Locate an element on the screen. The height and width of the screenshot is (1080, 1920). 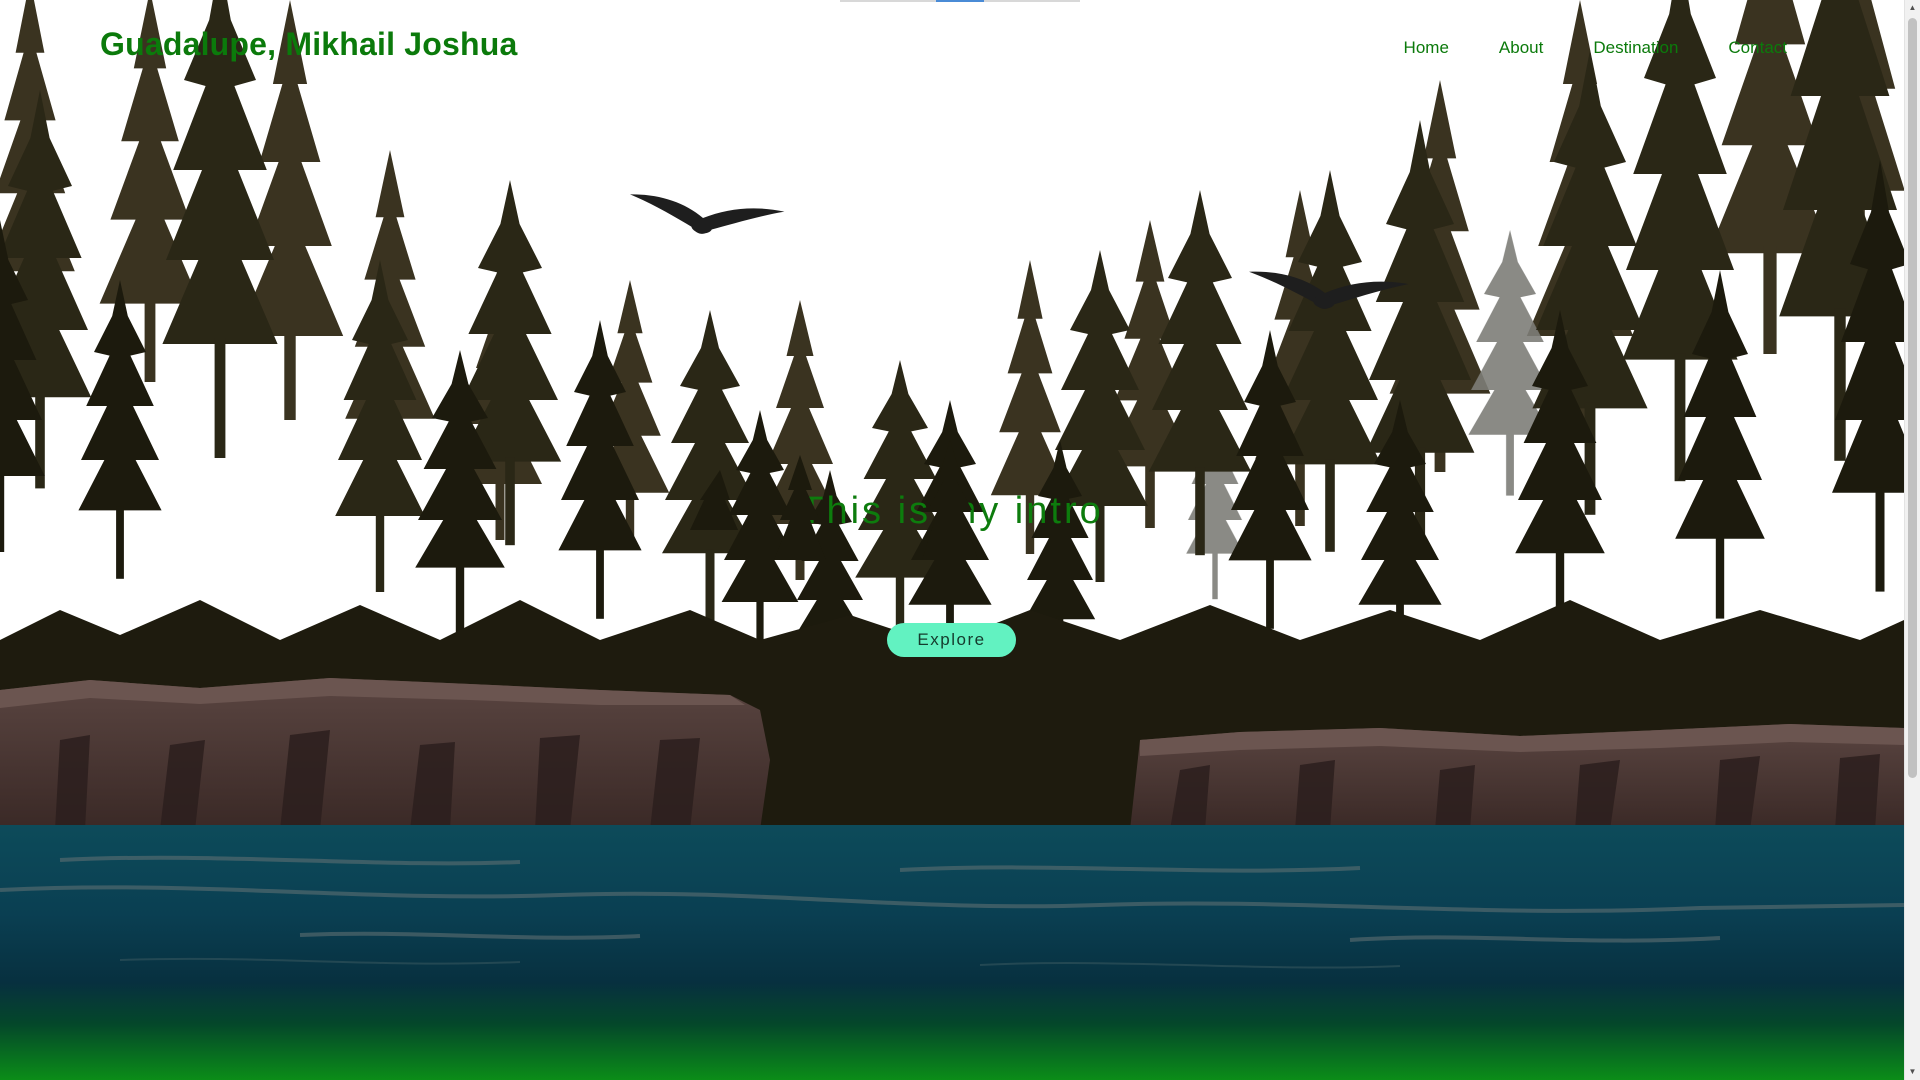
scroll-up-arrow-icon: ▲ is located at coordinates (1912, 8).